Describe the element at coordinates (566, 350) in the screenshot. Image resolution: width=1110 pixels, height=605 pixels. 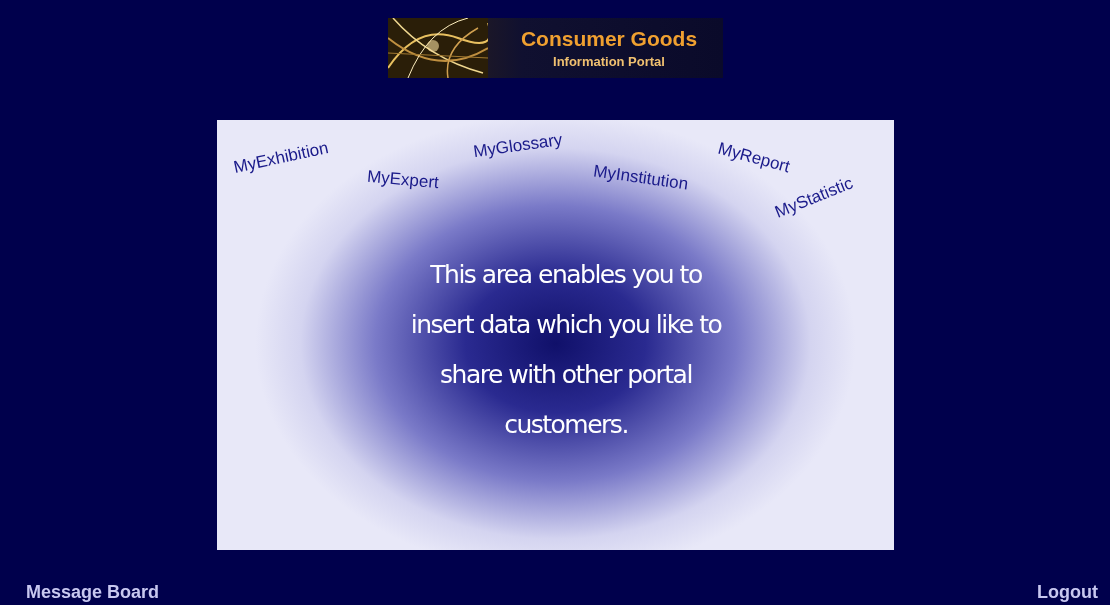
I see `panel-message: This area enables you to insert data which you like to share with other portal customers.` at that location.